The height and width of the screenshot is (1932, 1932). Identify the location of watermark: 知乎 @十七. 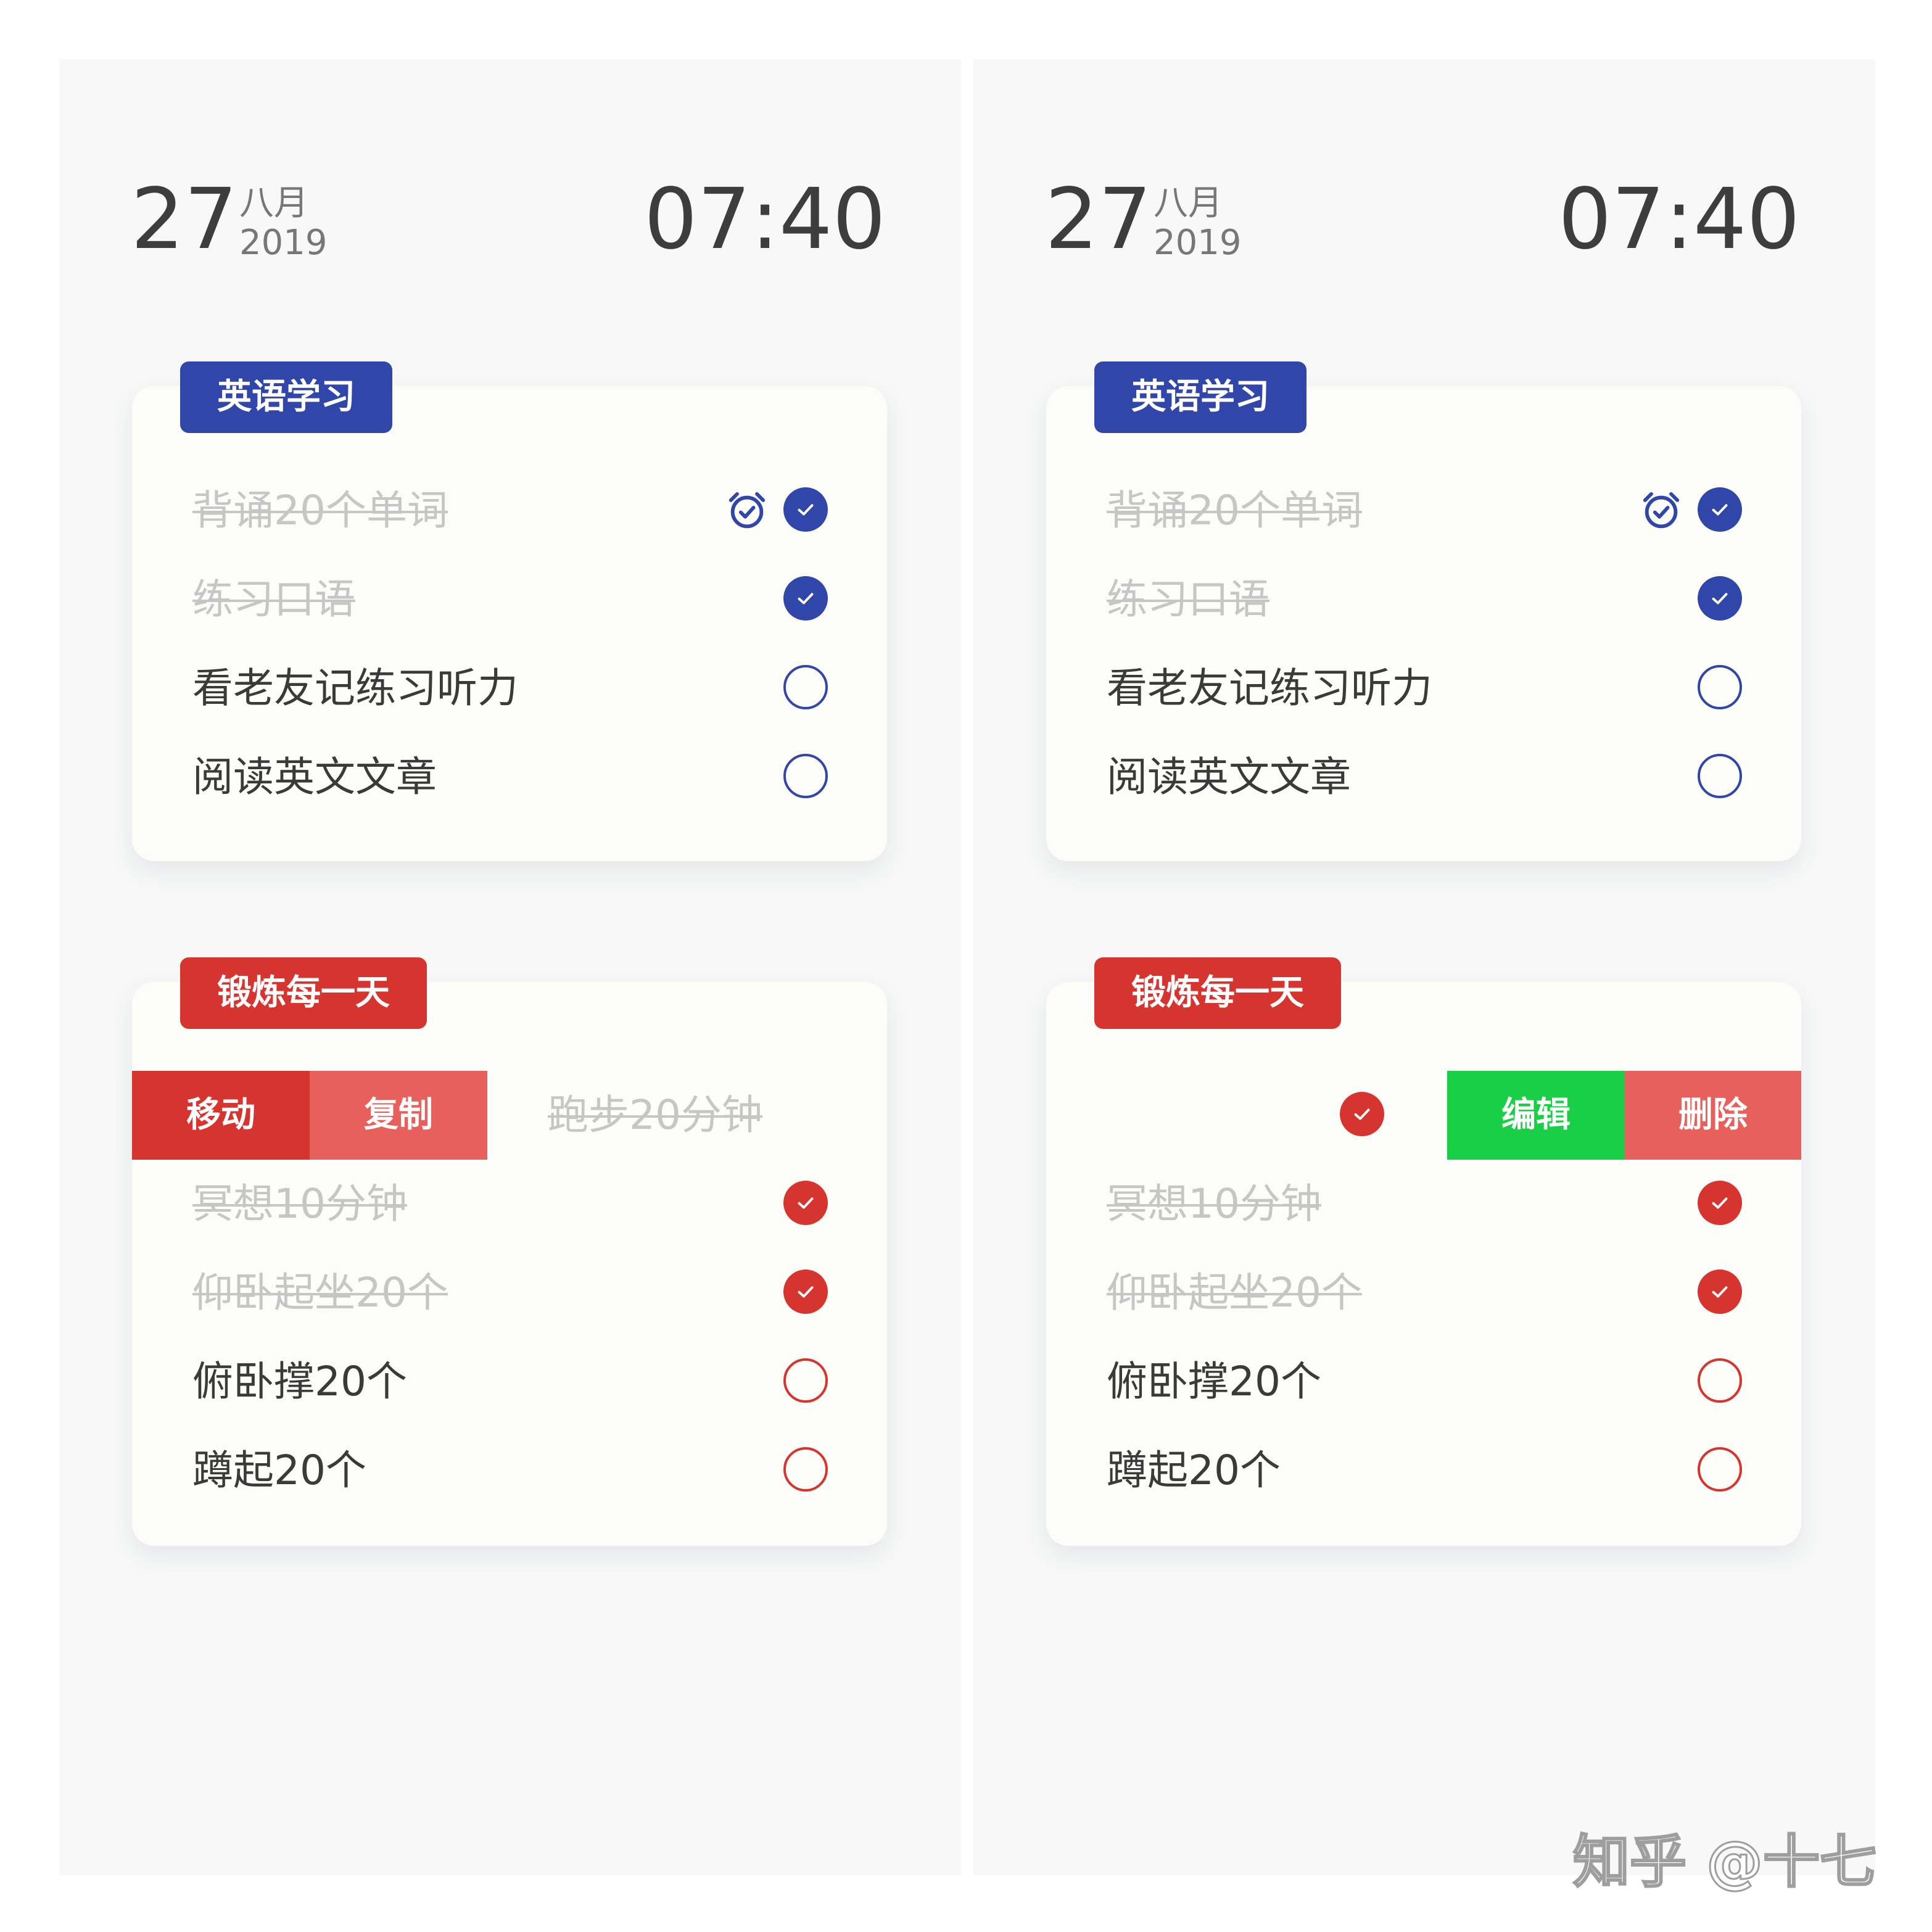
(1724, 1862).